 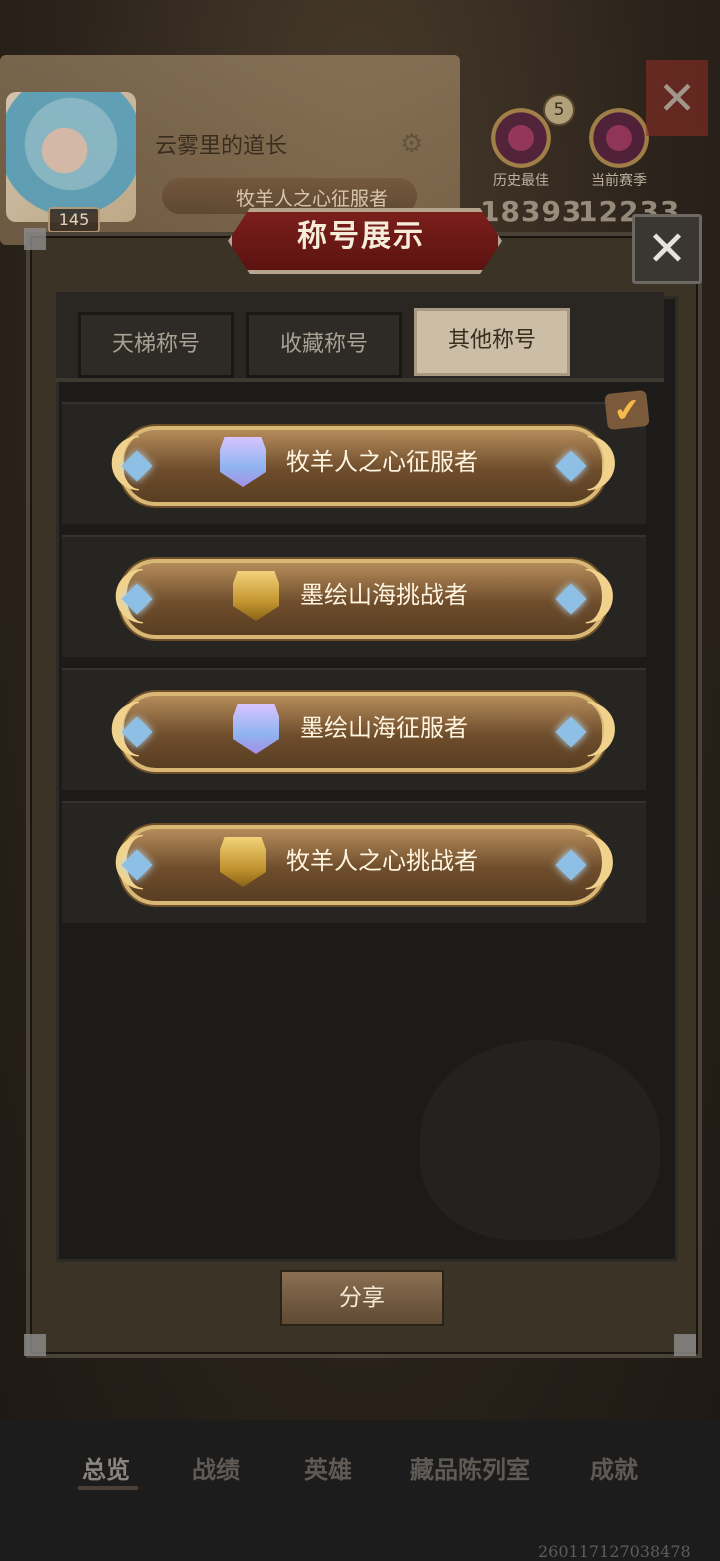 What do you see at coordinates (412, 144) in the screenshot?
I see `gear-icon: ⚙` at bounding box center [412, 144].